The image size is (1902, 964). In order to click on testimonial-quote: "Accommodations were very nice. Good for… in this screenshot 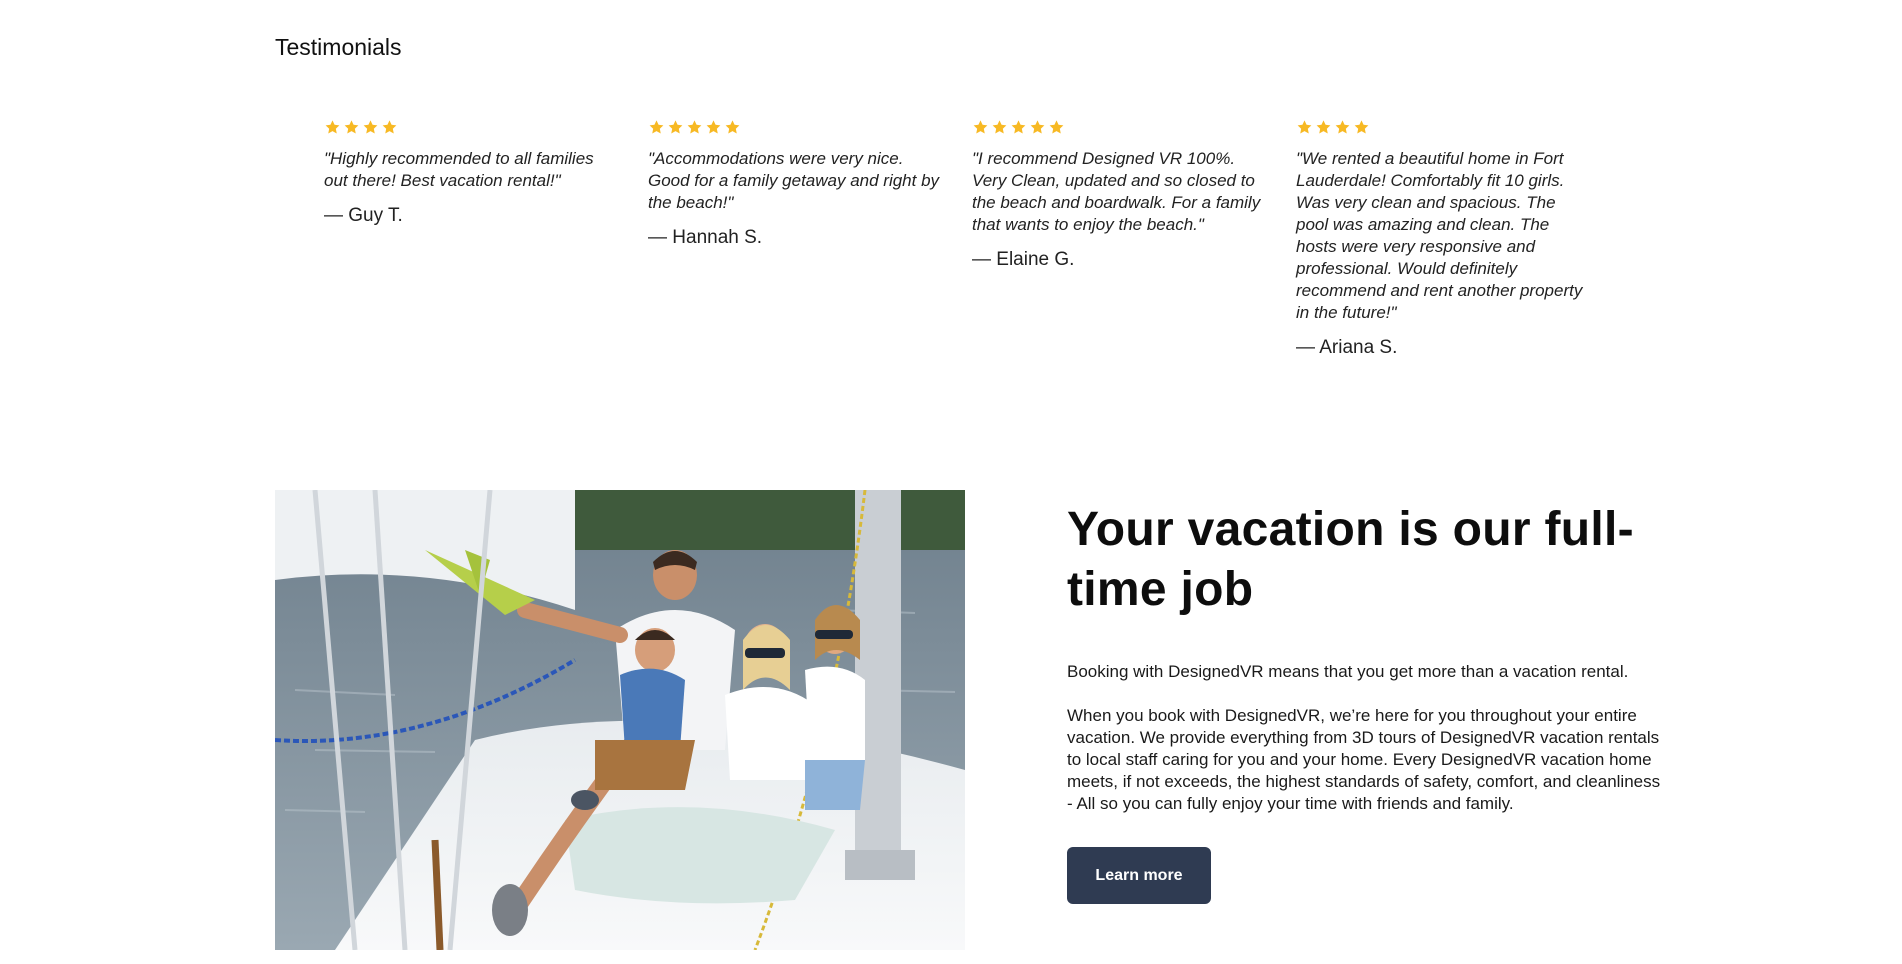, I will do `click(794, 180)`.